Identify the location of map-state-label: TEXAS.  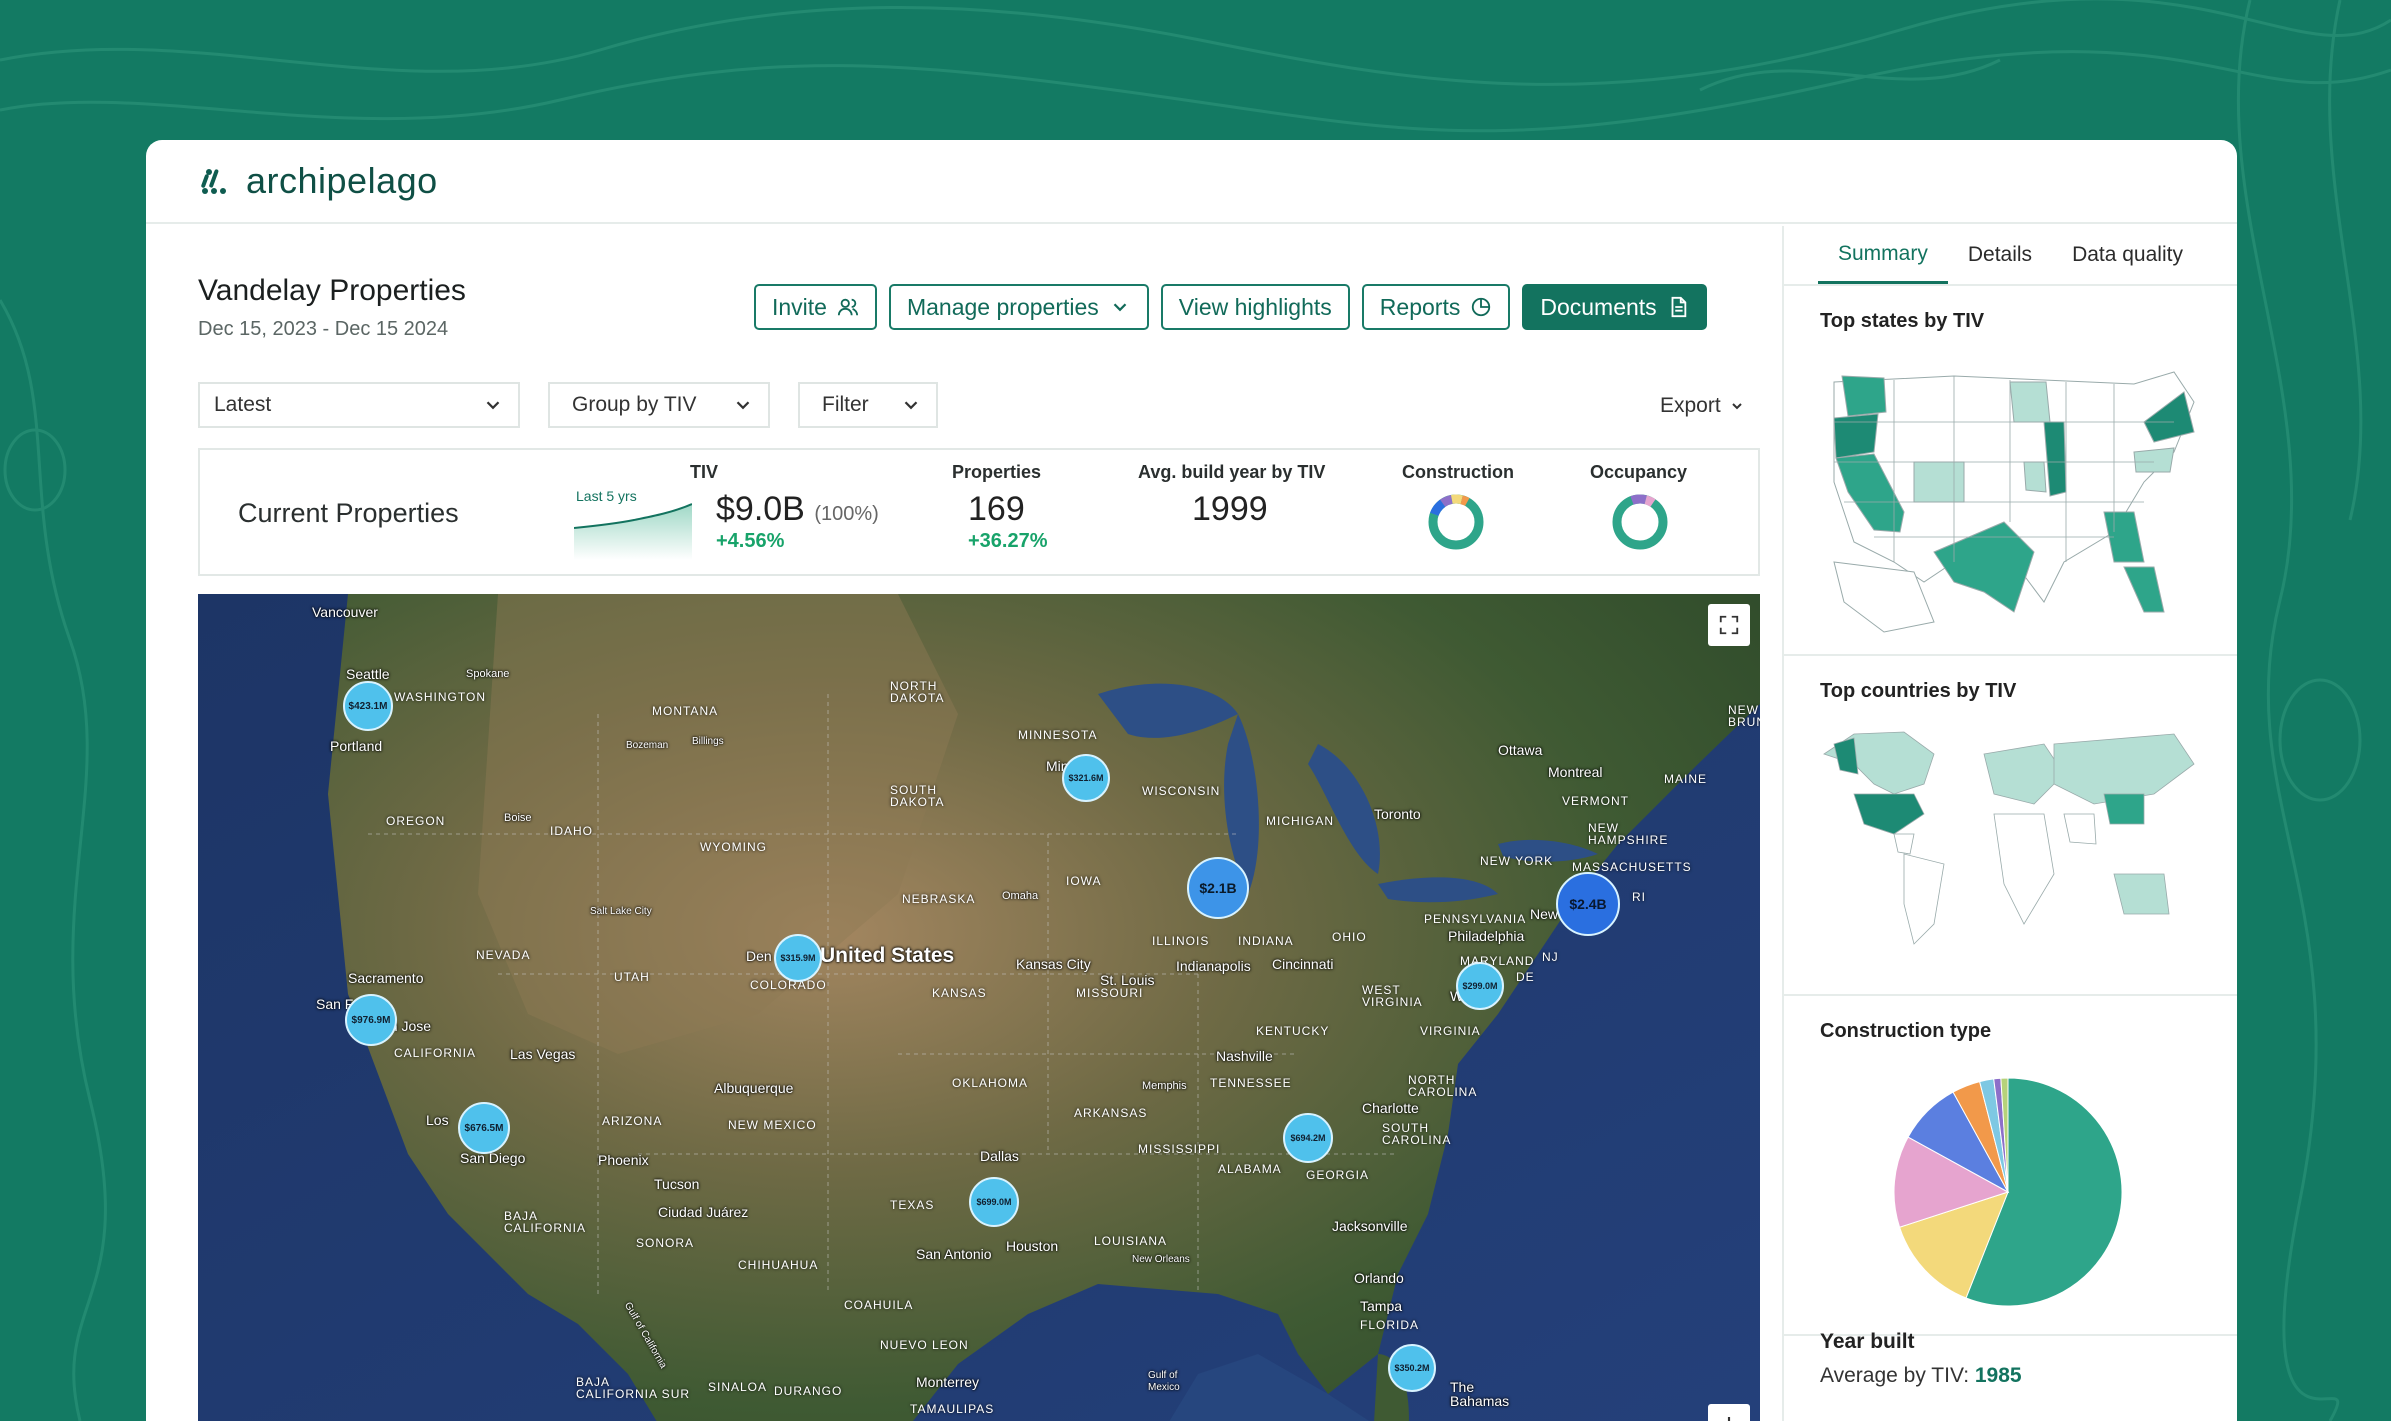
(912, 1205).